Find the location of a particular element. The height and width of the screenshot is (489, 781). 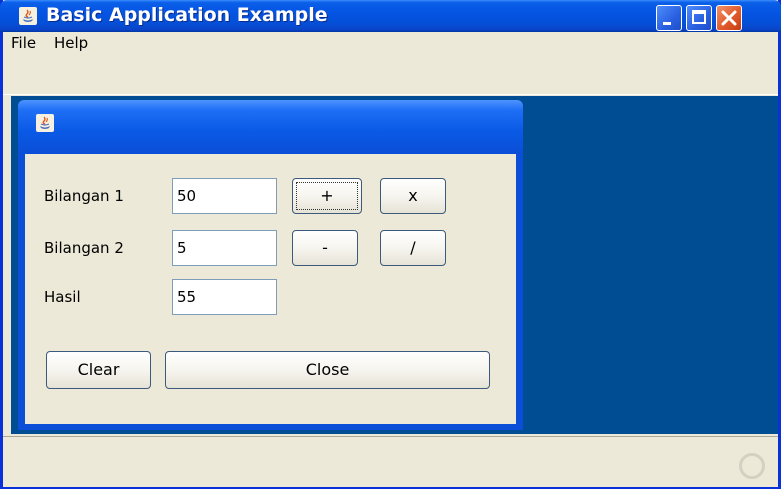

multiply-button: x is located at coordinates (413, 196).